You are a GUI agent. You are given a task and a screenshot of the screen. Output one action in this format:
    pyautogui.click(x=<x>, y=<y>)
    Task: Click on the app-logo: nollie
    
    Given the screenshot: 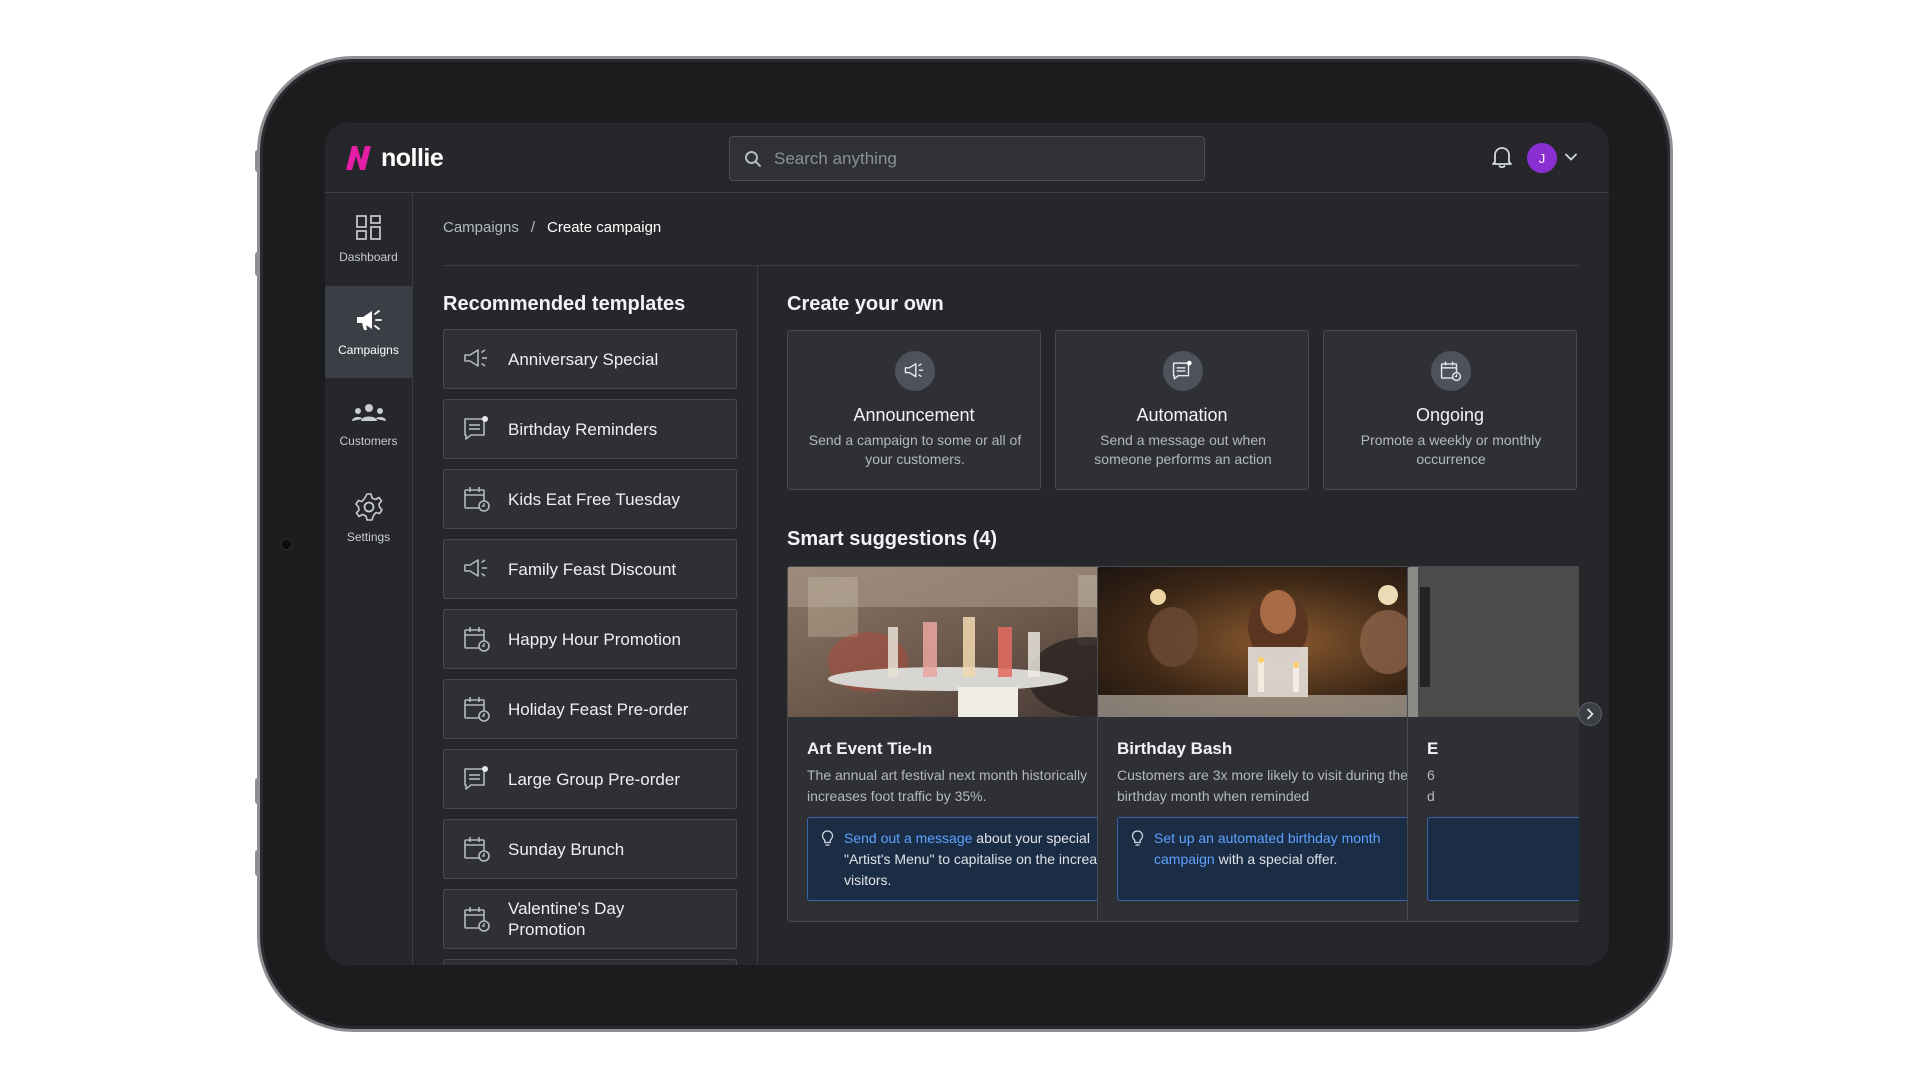 What is the action you would take?
    pyautogui.click(x=393, y=158)
    